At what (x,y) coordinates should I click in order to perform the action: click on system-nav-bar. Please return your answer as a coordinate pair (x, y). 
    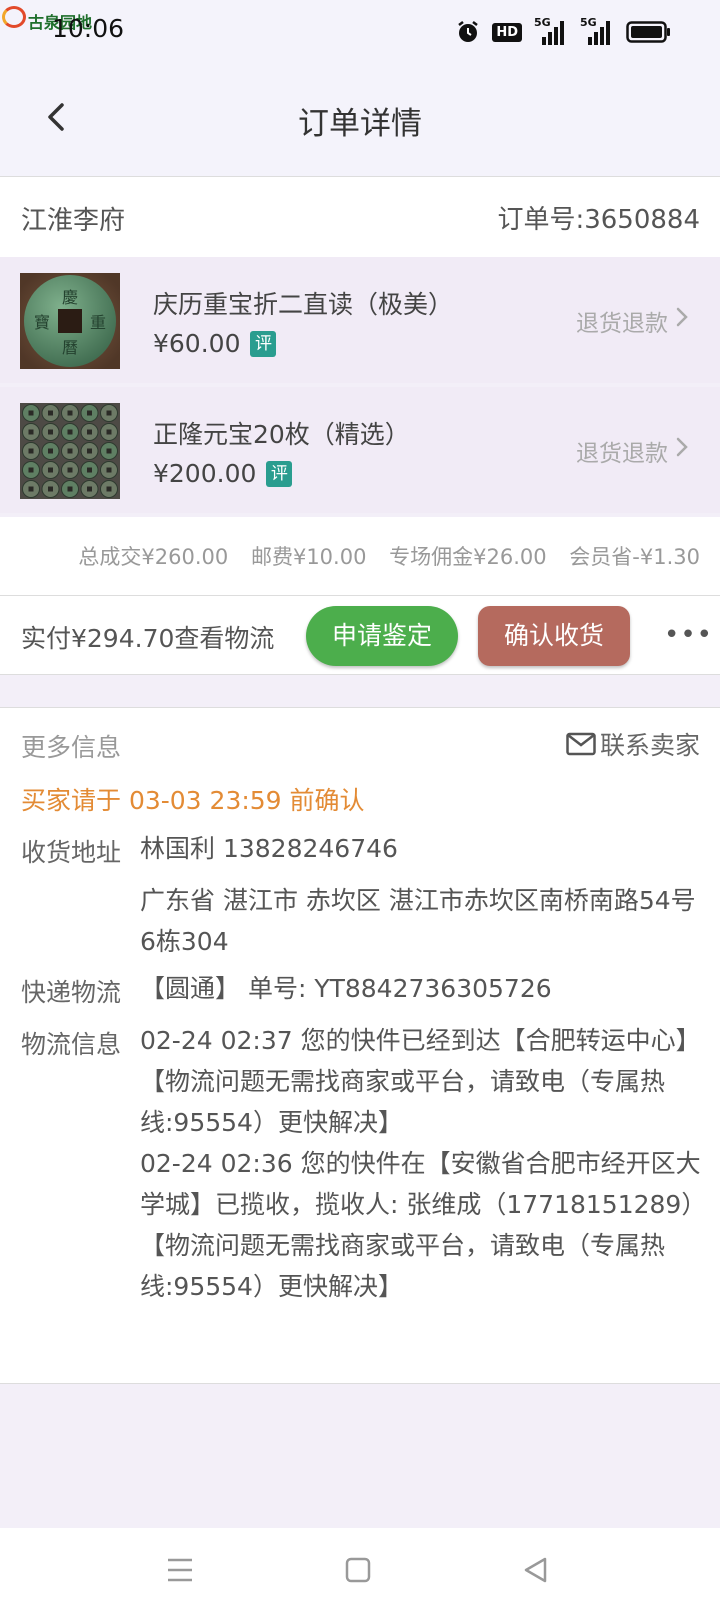
    Looking at the image, I should click on (360, 1570).